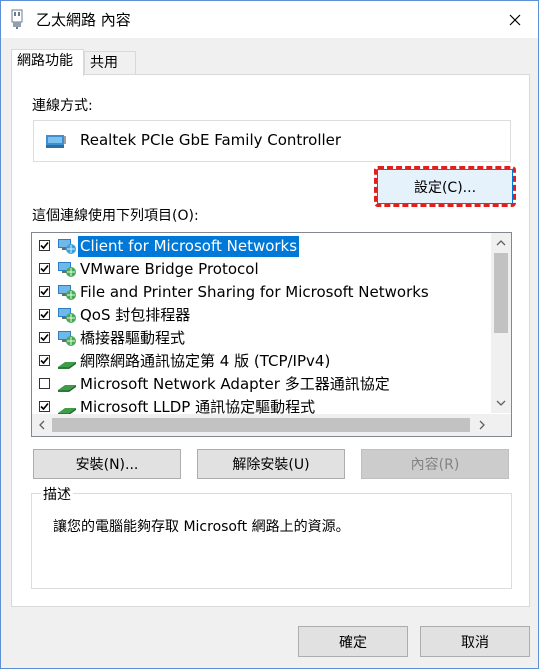  What do you see at coordinates (57, 494) in the screenshot?
I see `description-legend: 描述` at bounding box center [57, 494].